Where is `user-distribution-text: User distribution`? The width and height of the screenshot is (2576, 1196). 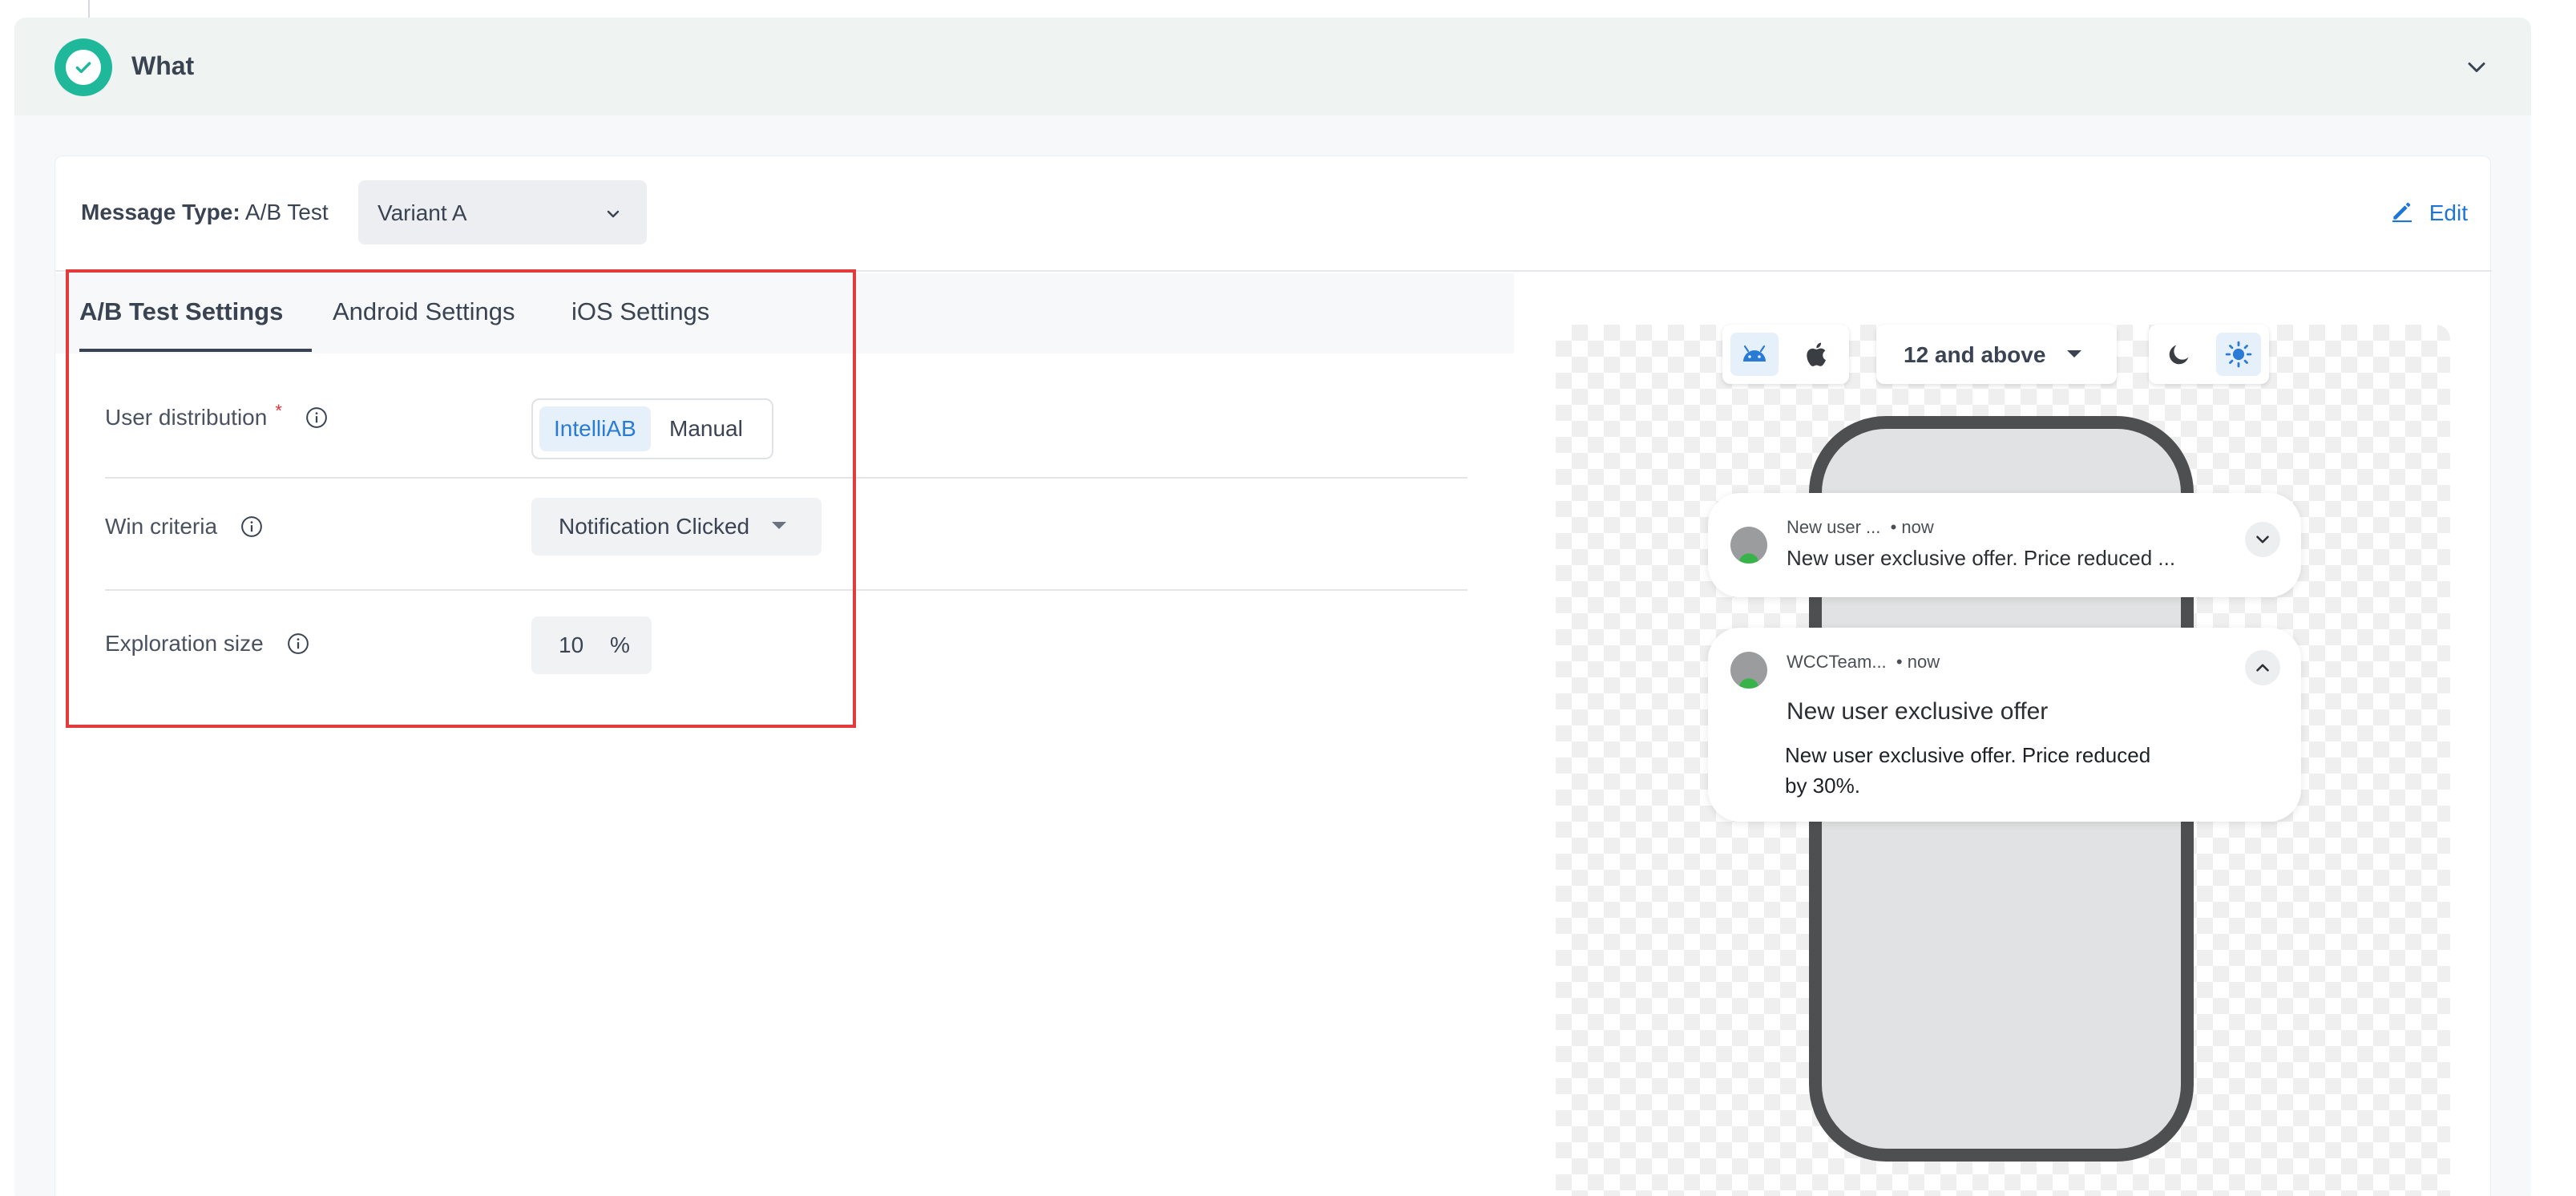
user-distribution-text: User distribution is located at coordinates (187, 417).